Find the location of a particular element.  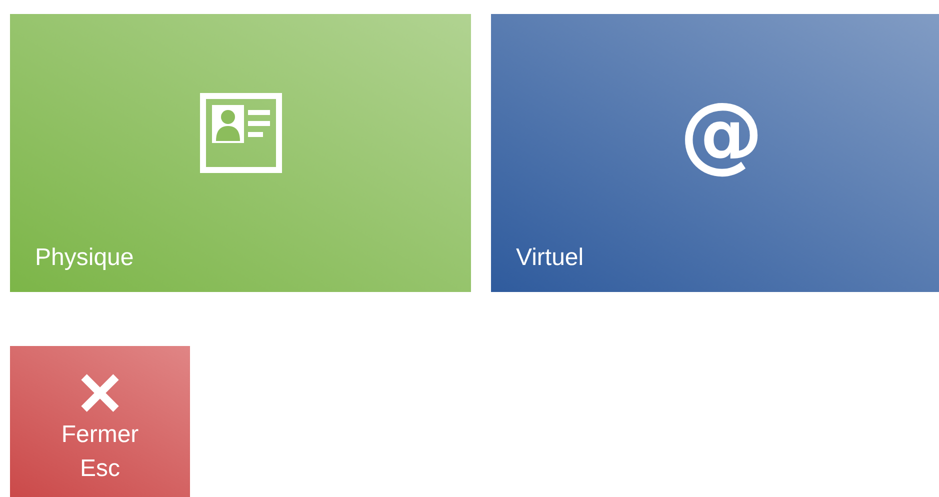

close-icon is located at coordinates (100, 393).